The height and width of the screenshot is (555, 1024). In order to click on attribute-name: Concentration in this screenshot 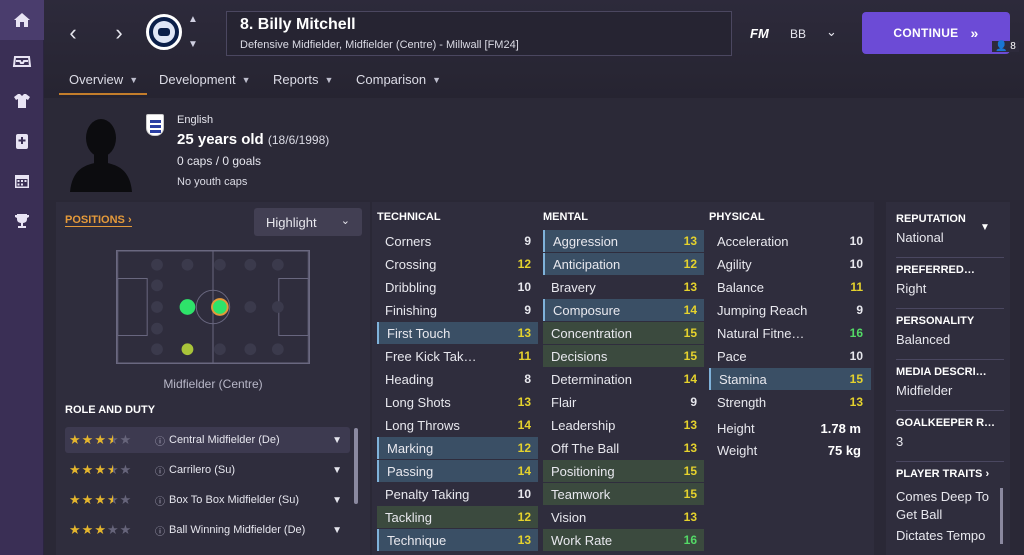, I will do `click(591, 333)`.